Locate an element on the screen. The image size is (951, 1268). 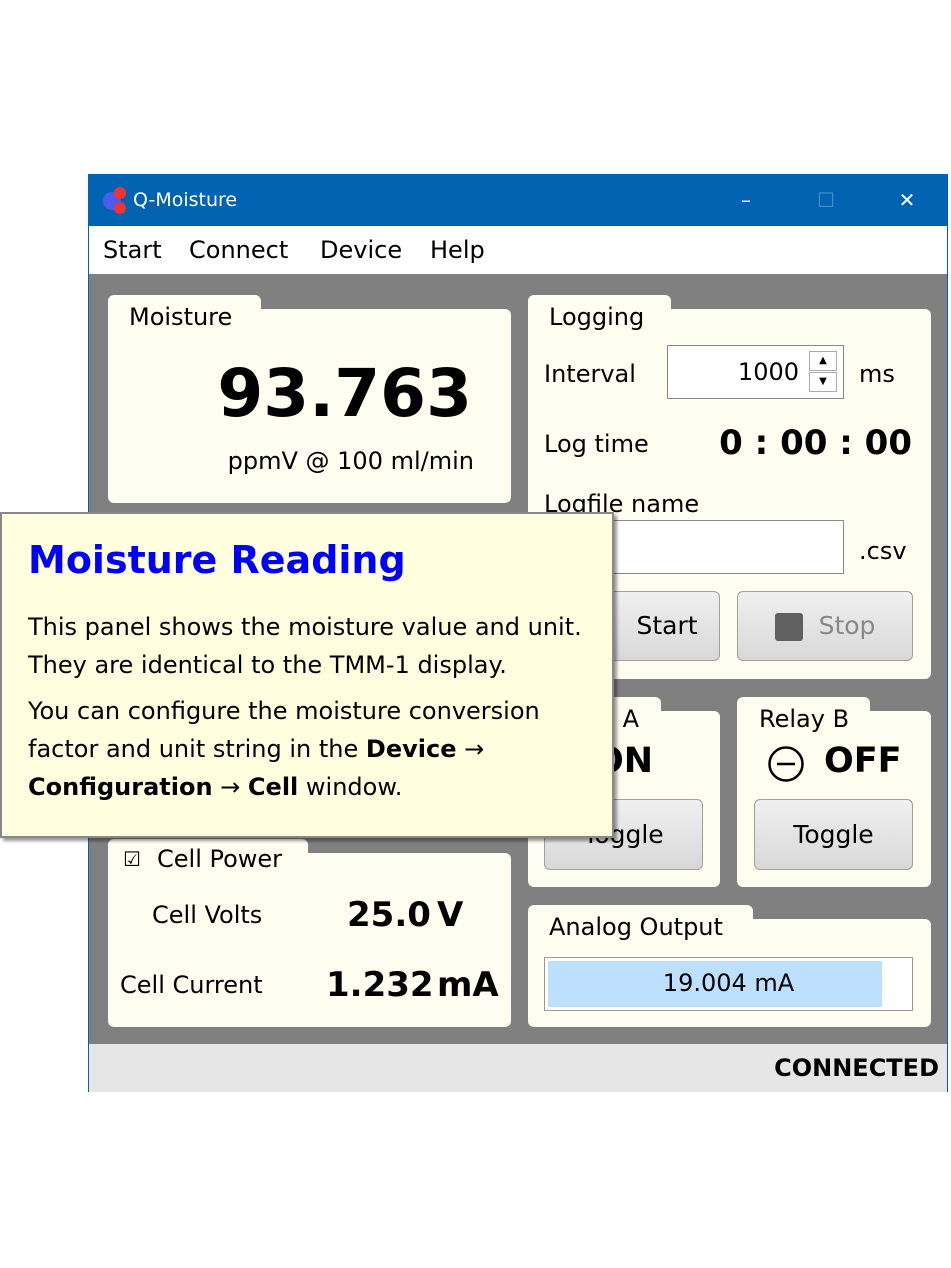
window-title: Q-Moisture is located at coordinates (185, 200).